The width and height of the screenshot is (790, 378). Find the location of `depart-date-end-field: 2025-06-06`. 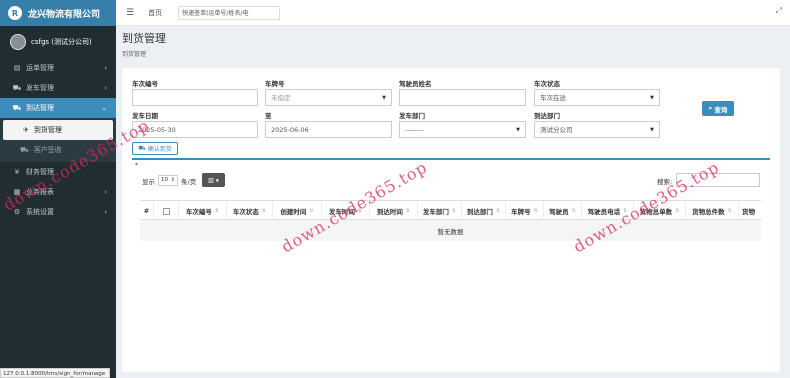

depart-date-end-field: 2025-06-06 is located at coordinates (328, 129).